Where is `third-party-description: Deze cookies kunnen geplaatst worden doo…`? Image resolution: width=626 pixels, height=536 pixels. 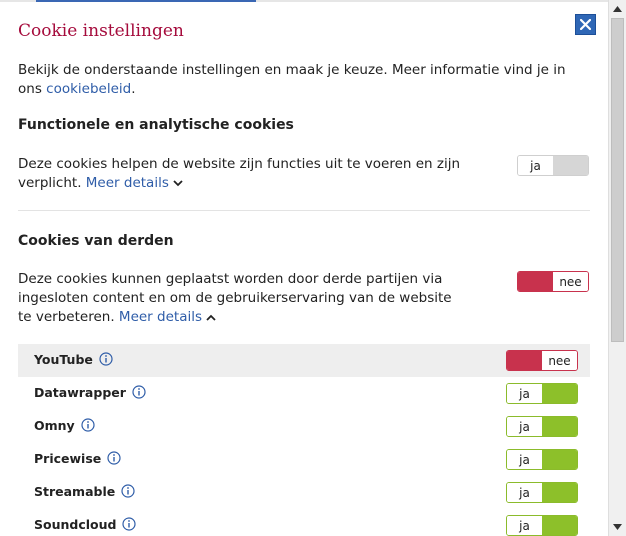
third-party-description: Deze cookies kunnen geplaatst worden doo… is located at coordinates (243, 298).